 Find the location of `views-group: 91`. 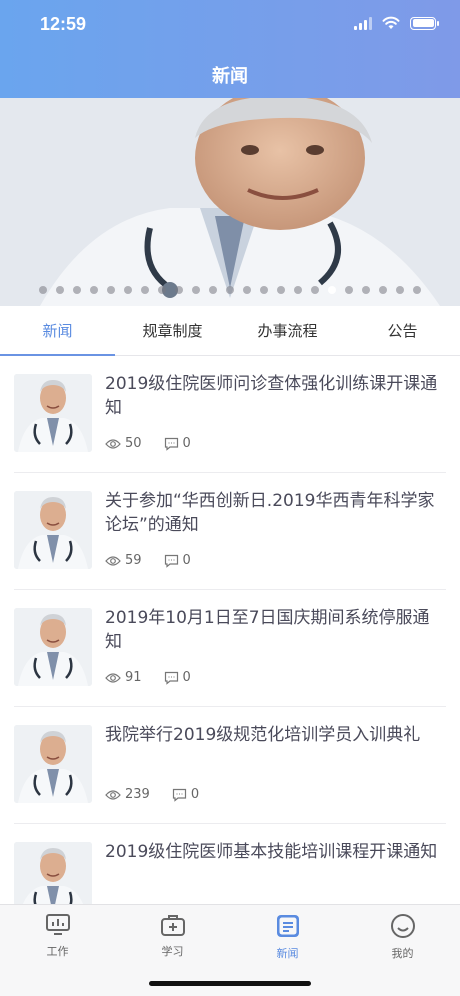

views-group: 91 is located at coordinates (123, 677).